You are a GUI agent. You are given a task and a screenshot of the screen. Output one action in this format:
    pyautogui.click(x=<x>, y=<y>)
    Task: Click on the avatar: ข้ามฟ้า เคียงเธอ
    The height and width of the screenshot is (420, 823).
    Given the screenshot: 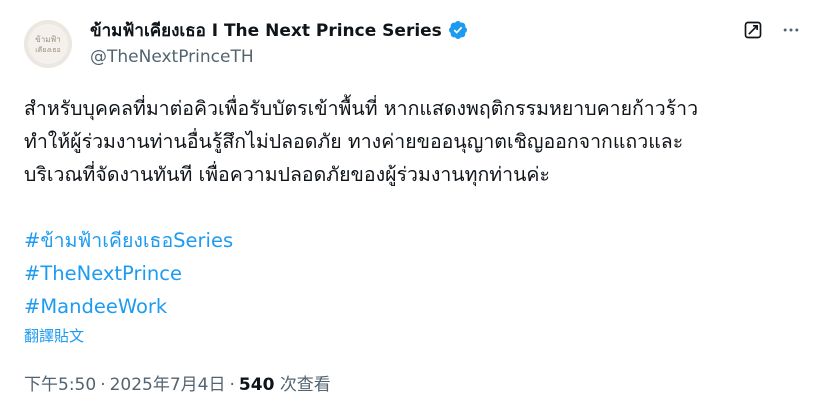 What is the action you would take?
    pyautogui.click(x=48, y=44)
    